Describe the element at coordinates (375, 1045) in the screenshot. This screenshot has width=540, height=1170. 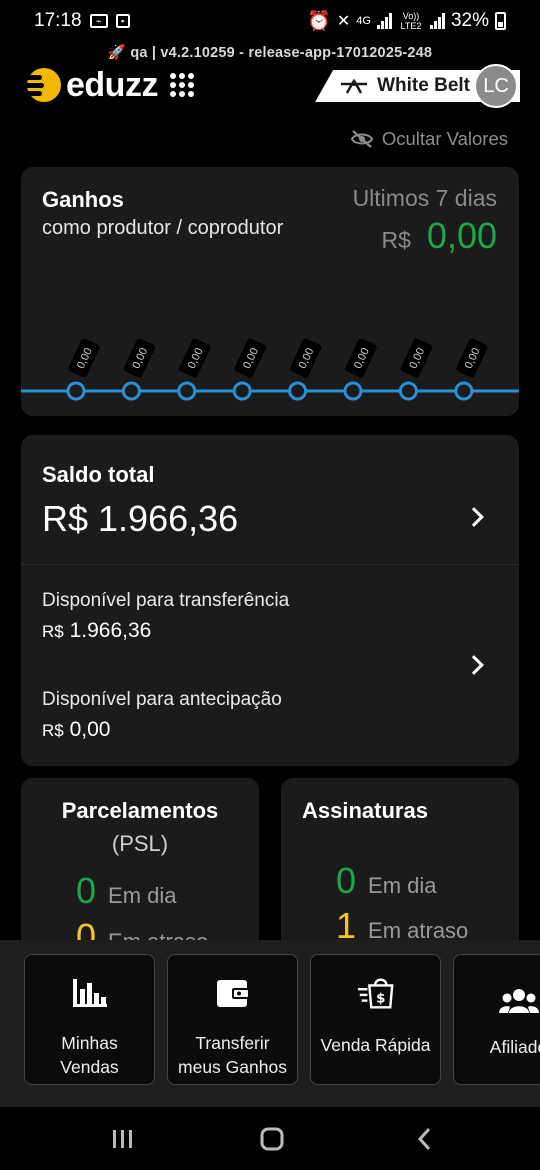
I see `quick-action-label: Venda Rápida` at that location.